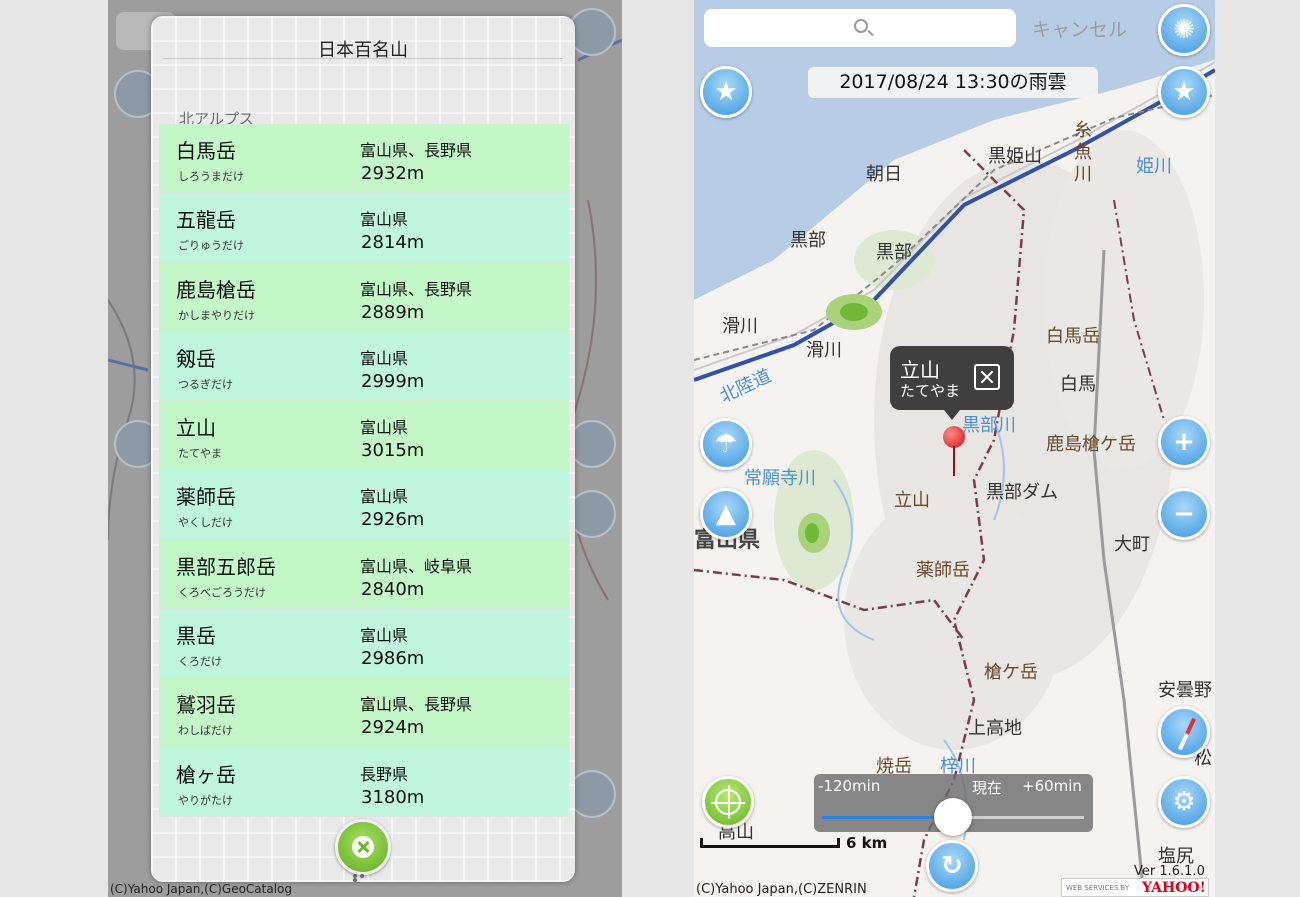  I want to click on radar-time-slider: -120min 現在 +60min, so click(953, 805).